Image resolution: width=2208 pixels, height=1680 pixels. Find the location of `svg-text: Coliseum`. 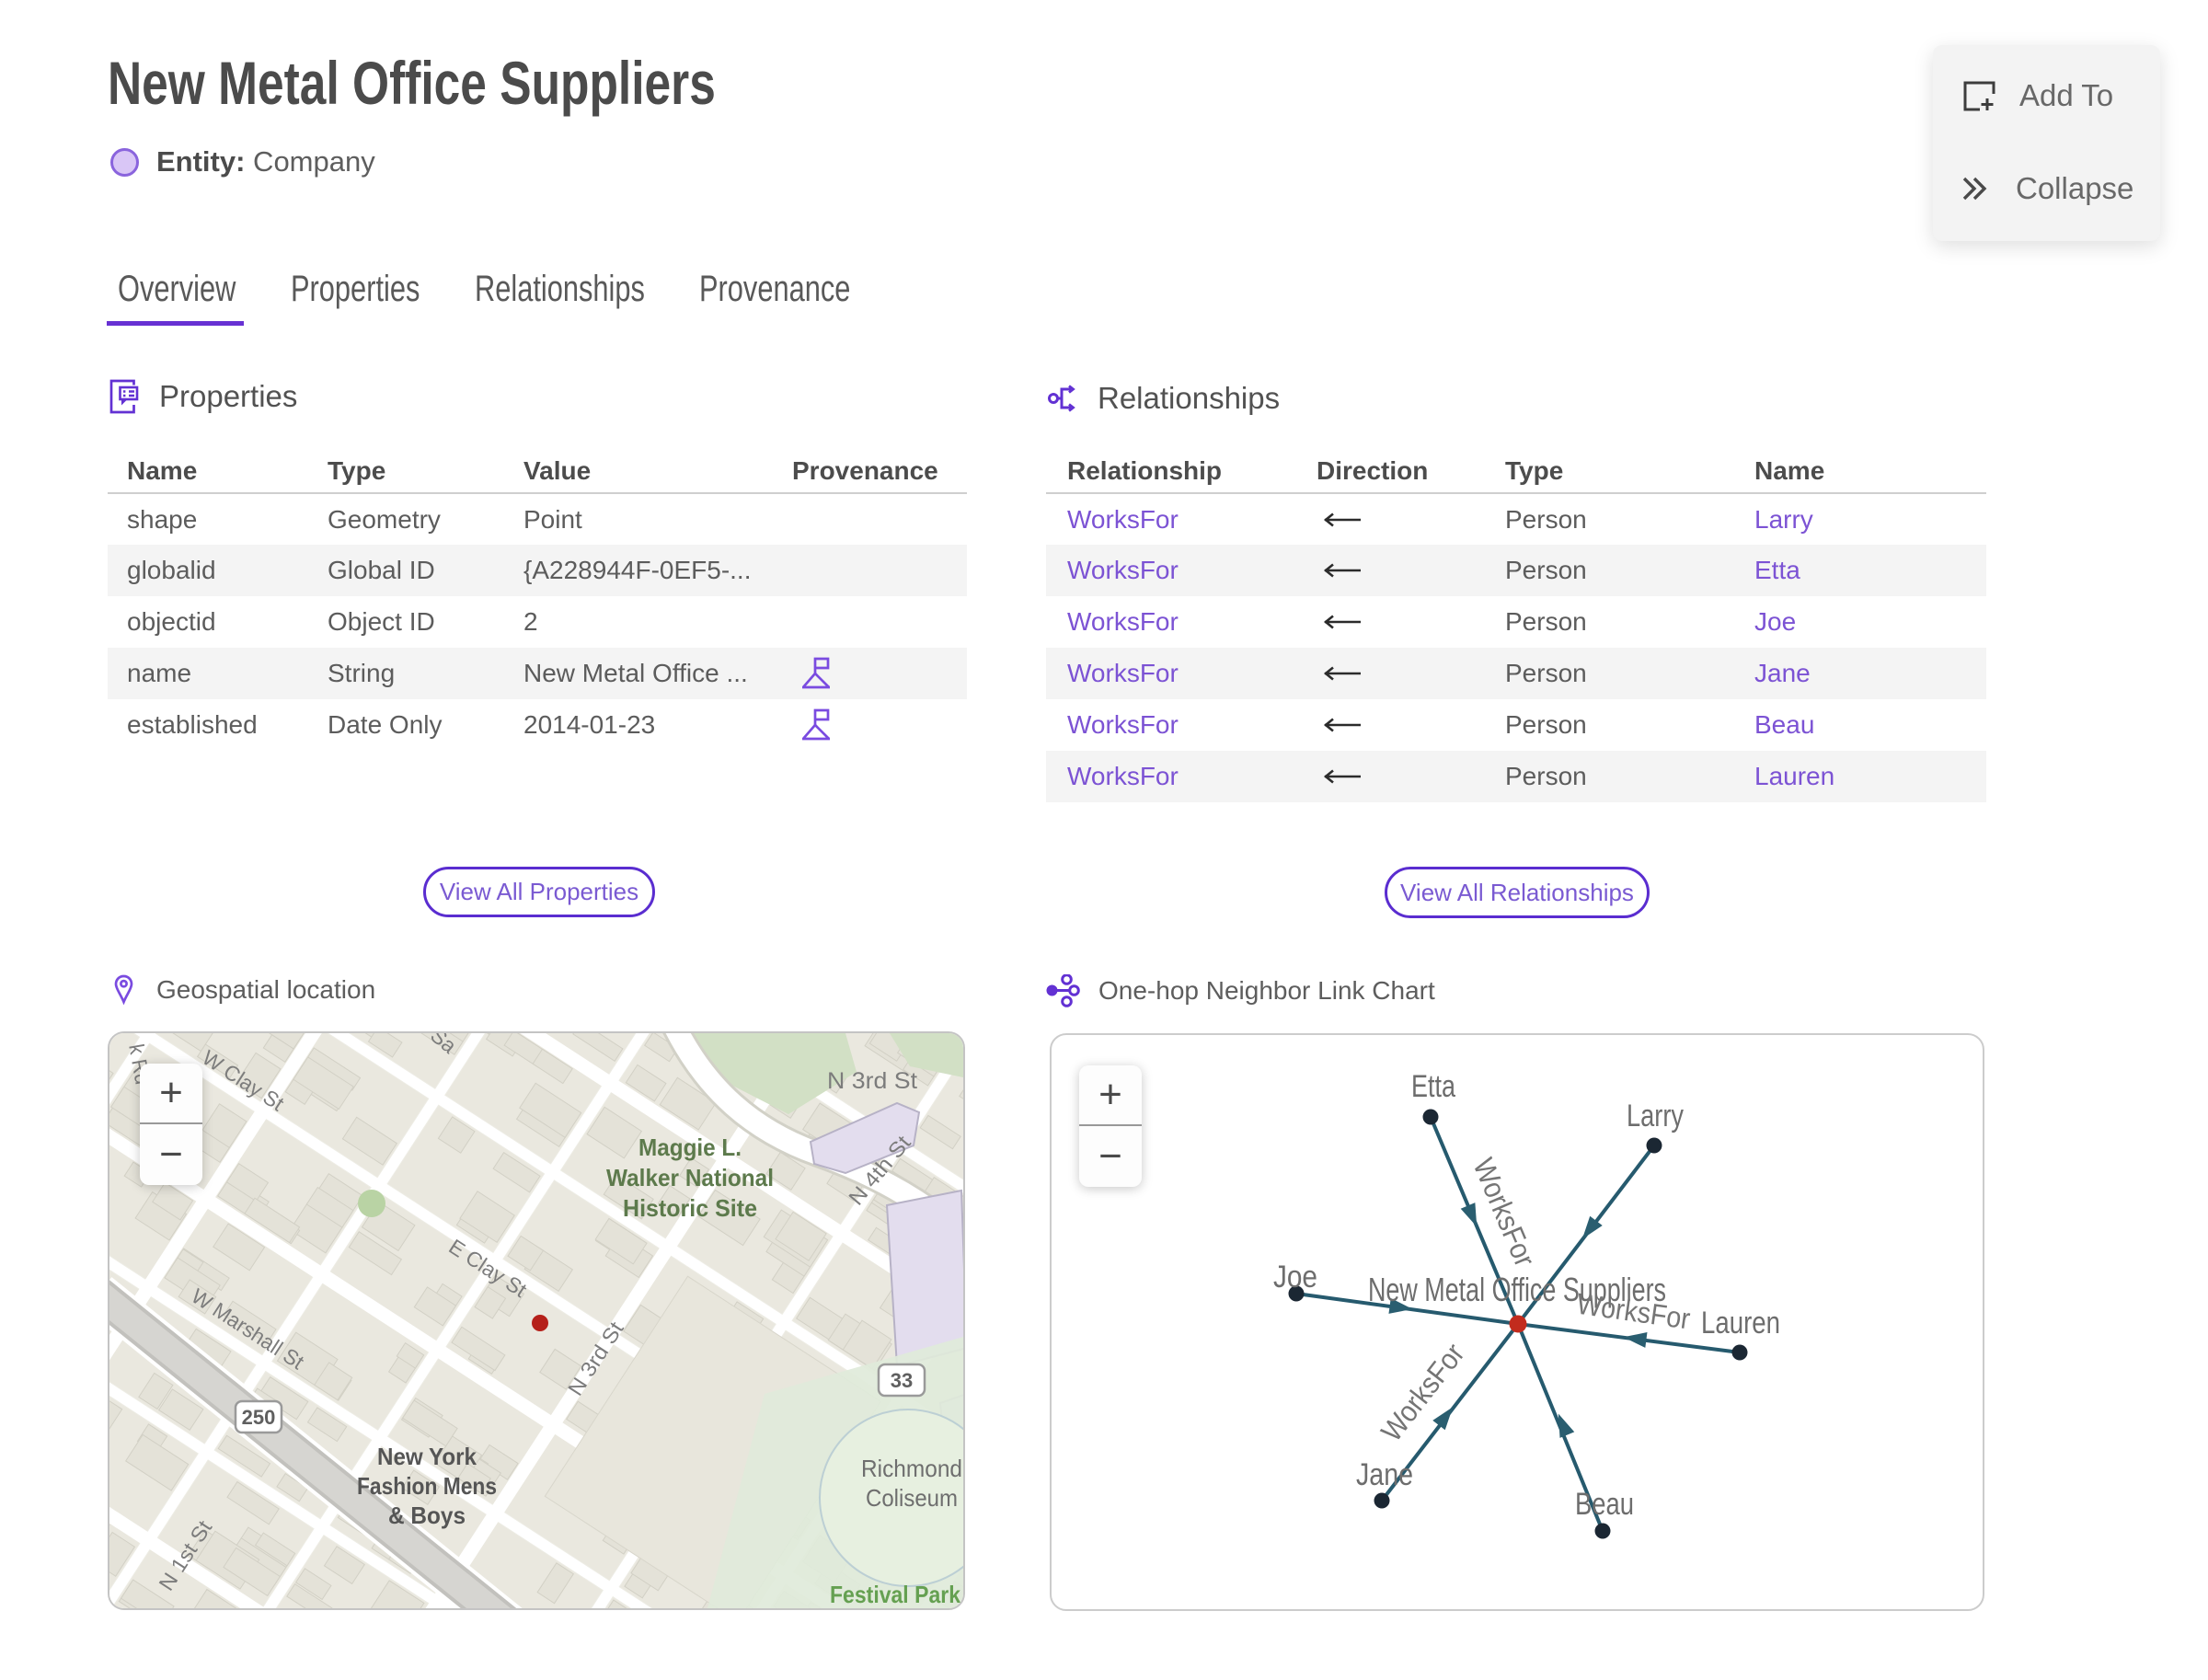

svg-text: Coliseum is located at coordinates (912, 1498).